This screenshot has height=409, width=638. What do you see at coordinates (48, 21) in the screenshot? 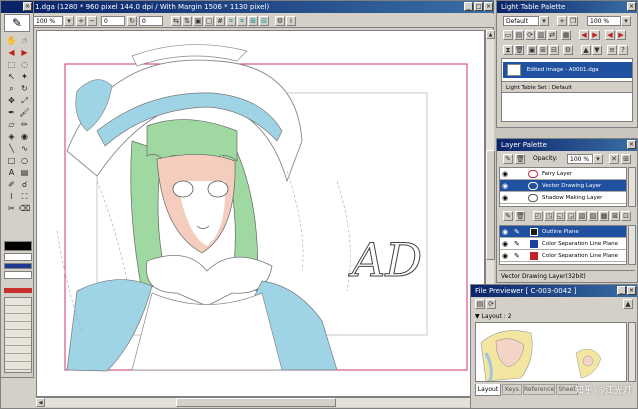
I see `zoom-field: 100 %` at bounding box center [48, 21].